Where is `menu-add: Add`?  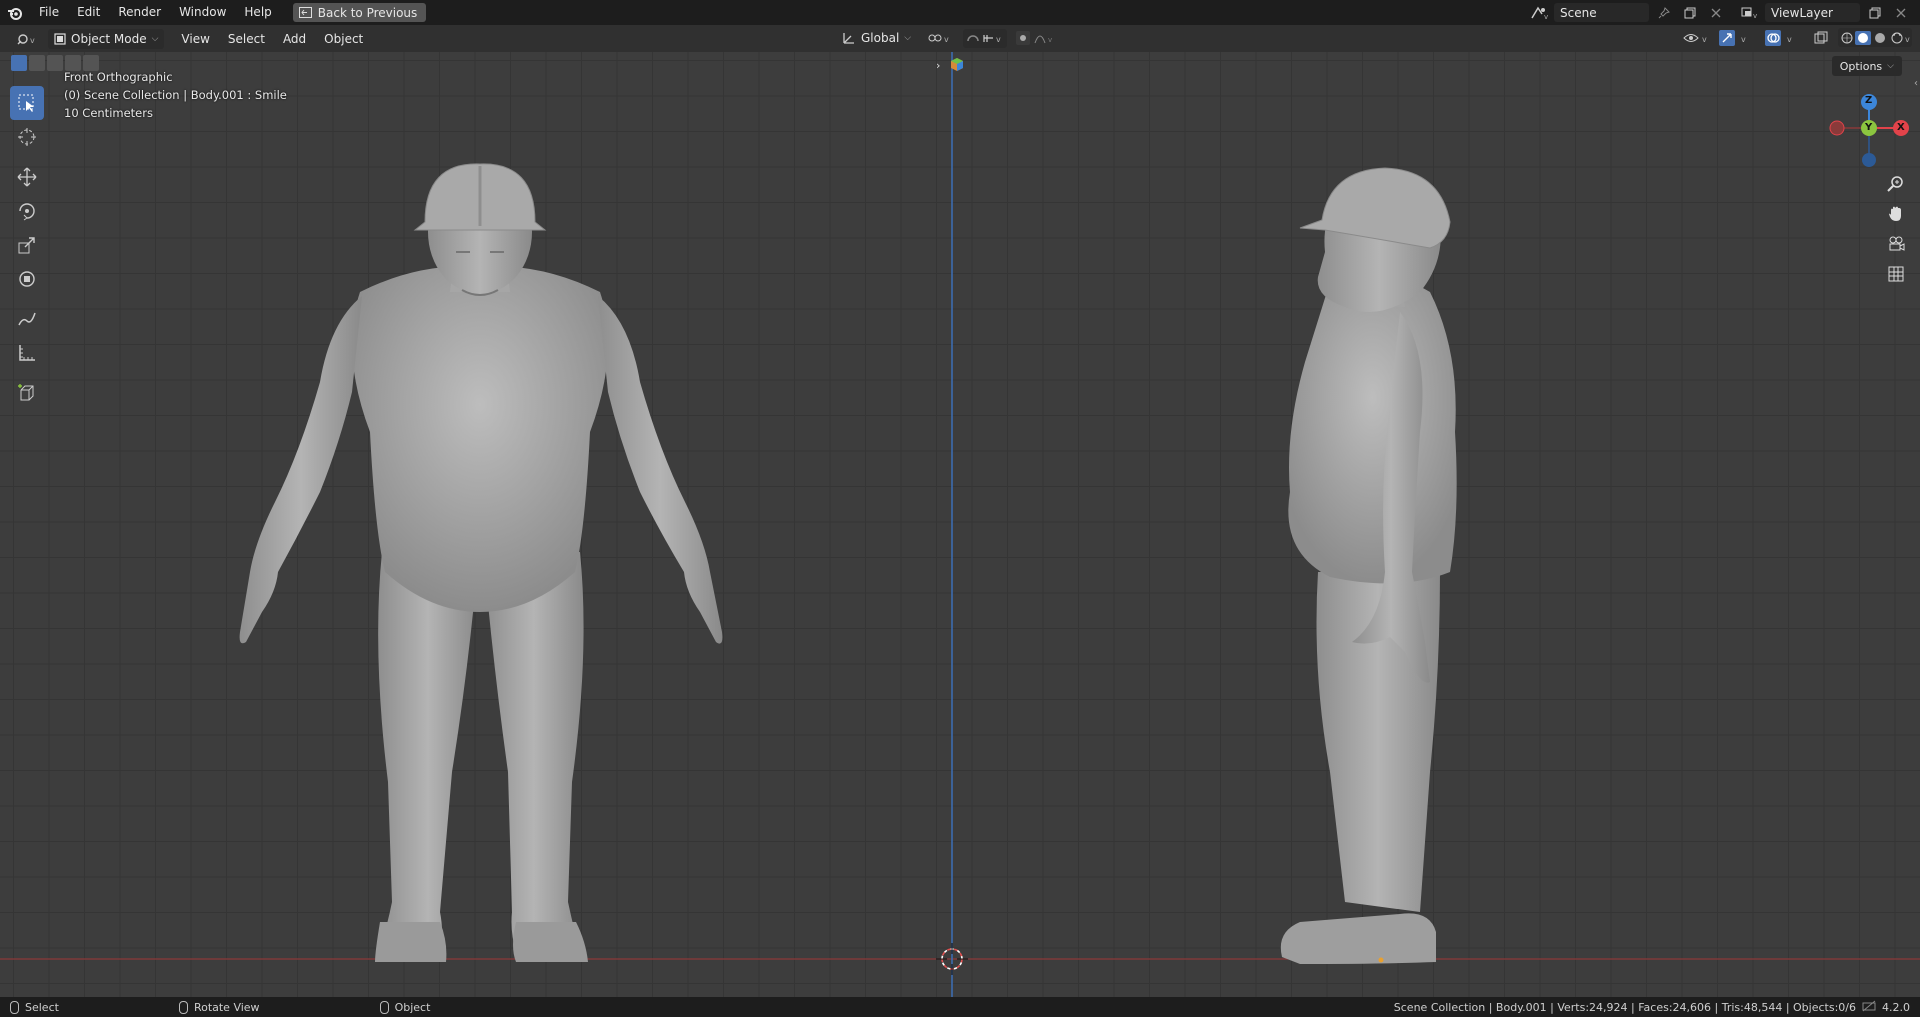 menu-add: Add is located at coordinates (294, 39).